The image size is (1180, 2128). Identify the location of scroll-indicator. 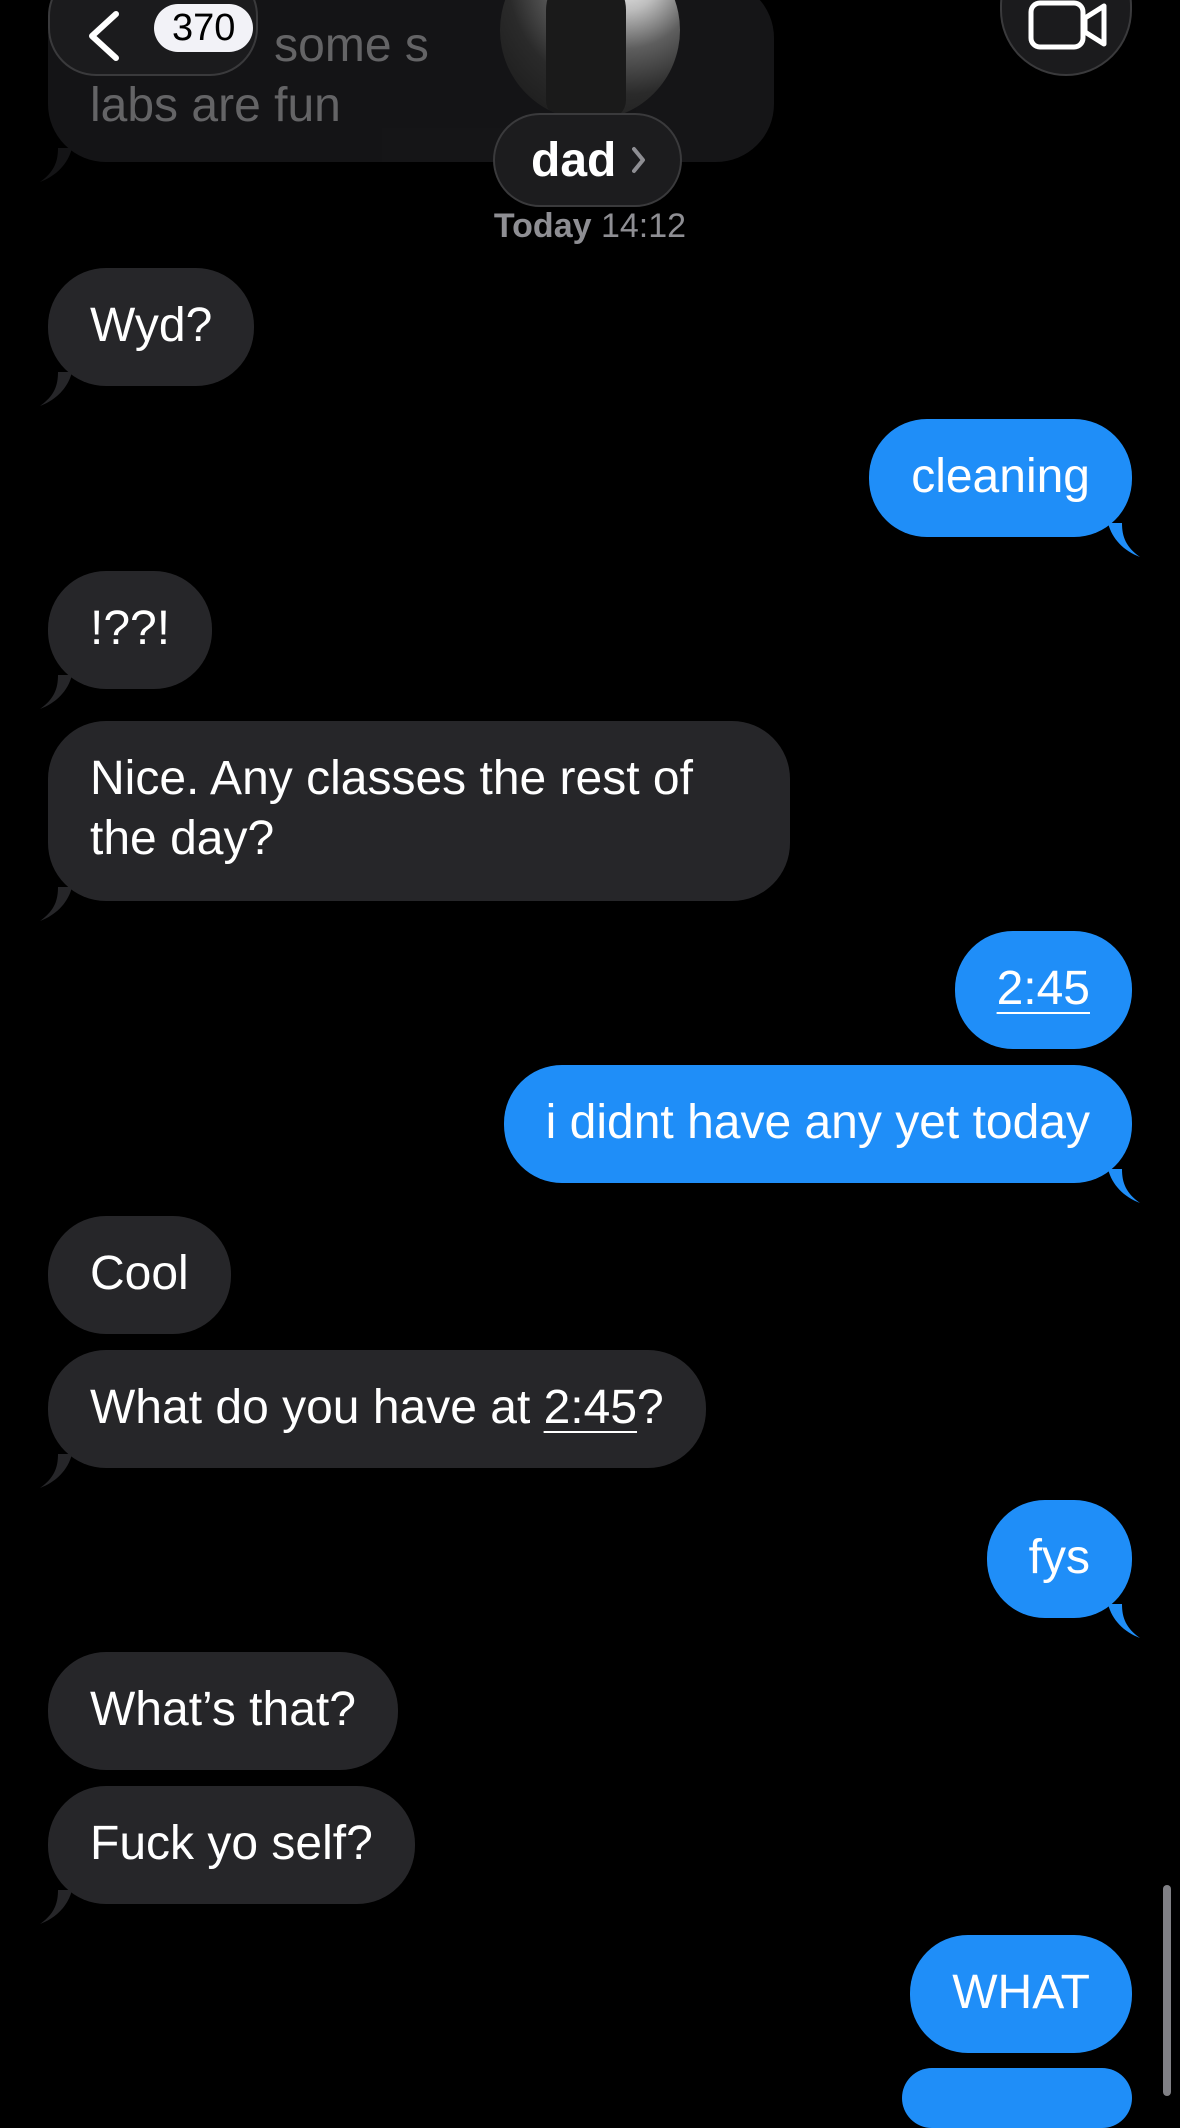
(1167, 1990).